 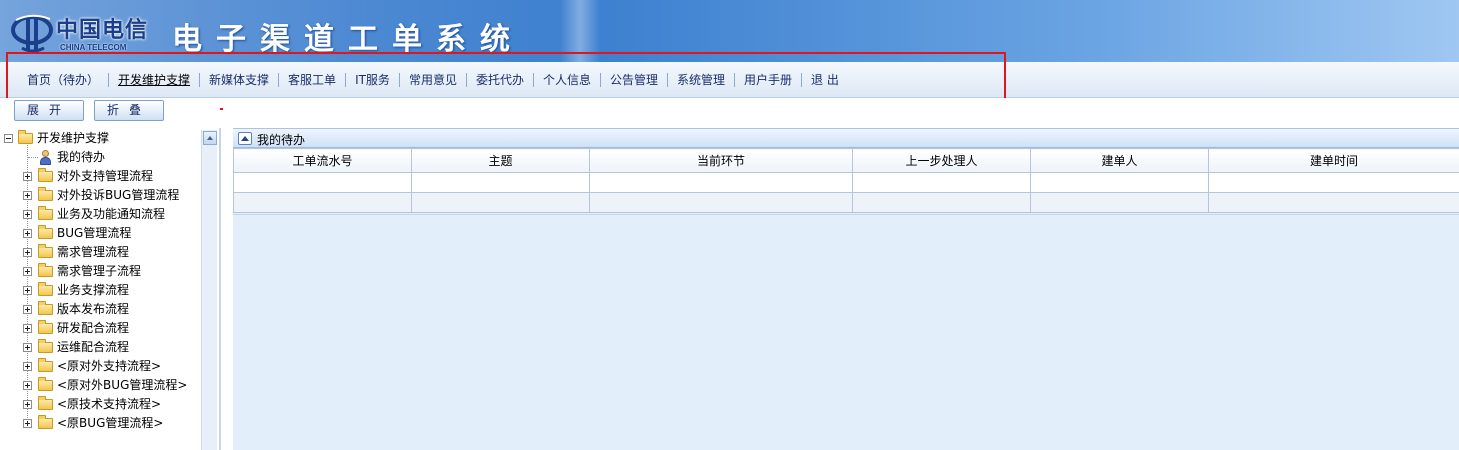 I want to click on nav-item-6: 委托代办, so click(x=500, y=80).